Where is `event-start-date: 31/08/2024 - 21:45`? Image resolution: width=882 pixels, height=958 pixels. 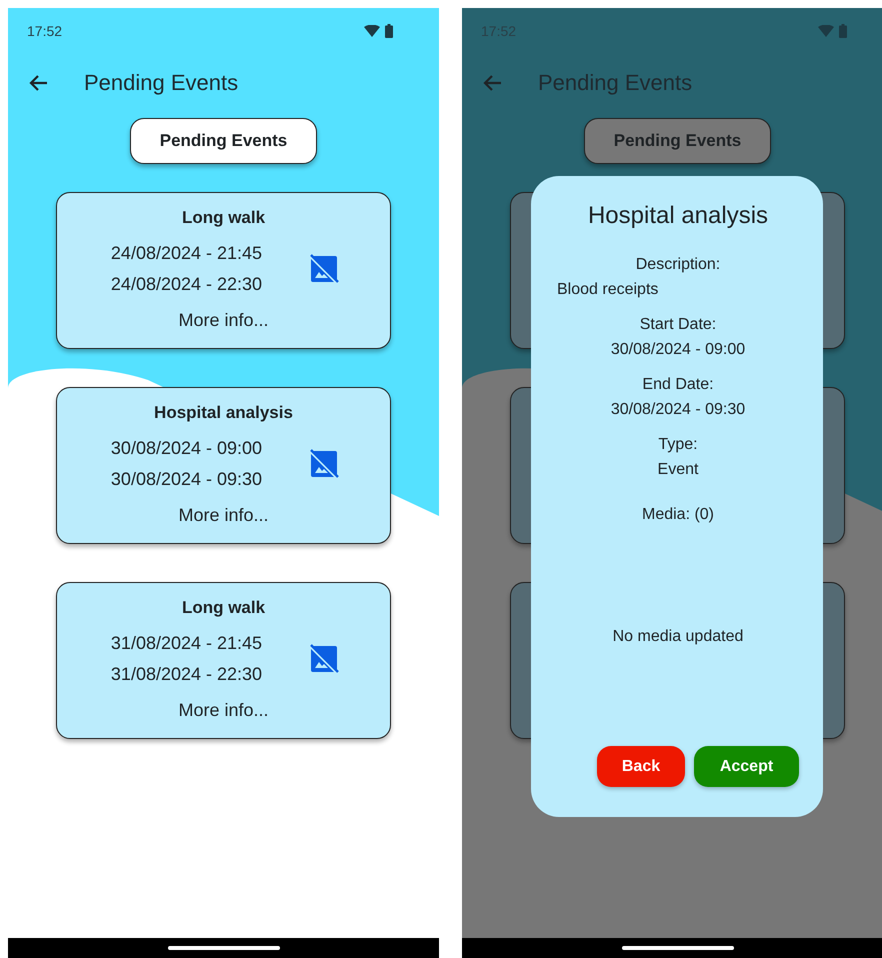 event-start-date: 31/08/2024 - 21:45 is located at coordinates (186, 643).